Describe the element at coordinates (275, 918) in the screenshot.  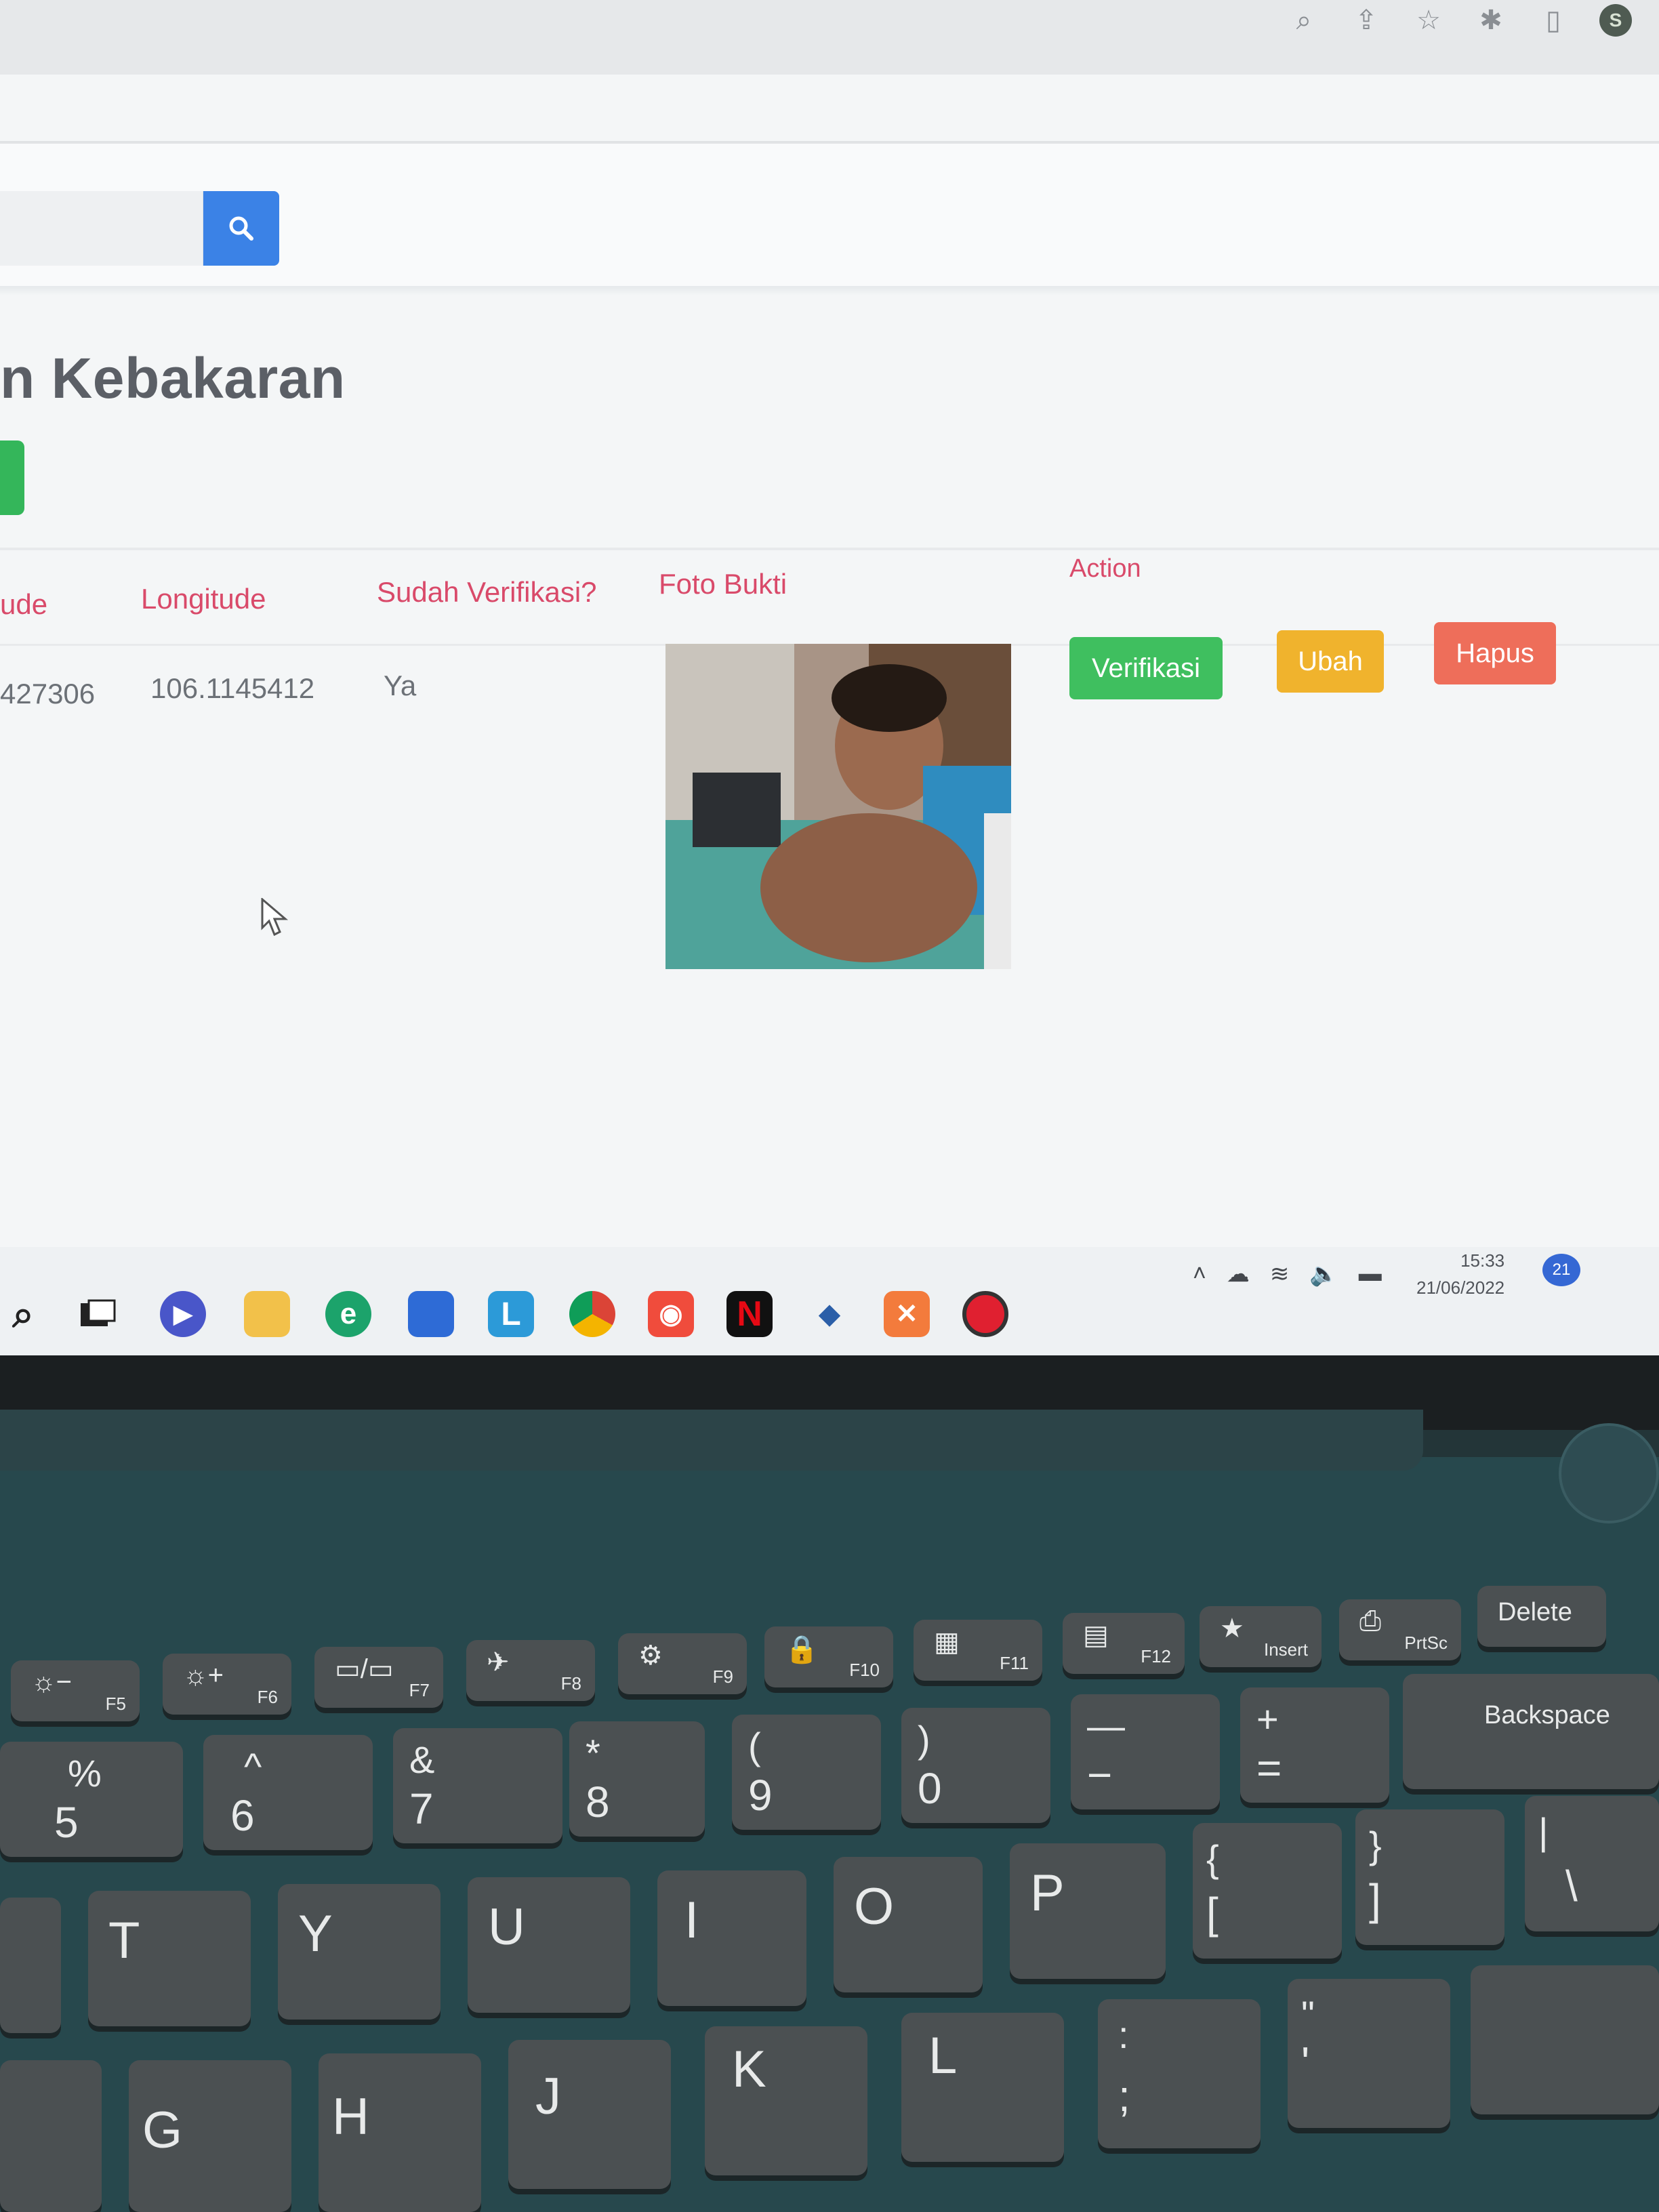
I see `mouse-cursor-icon` at that location.